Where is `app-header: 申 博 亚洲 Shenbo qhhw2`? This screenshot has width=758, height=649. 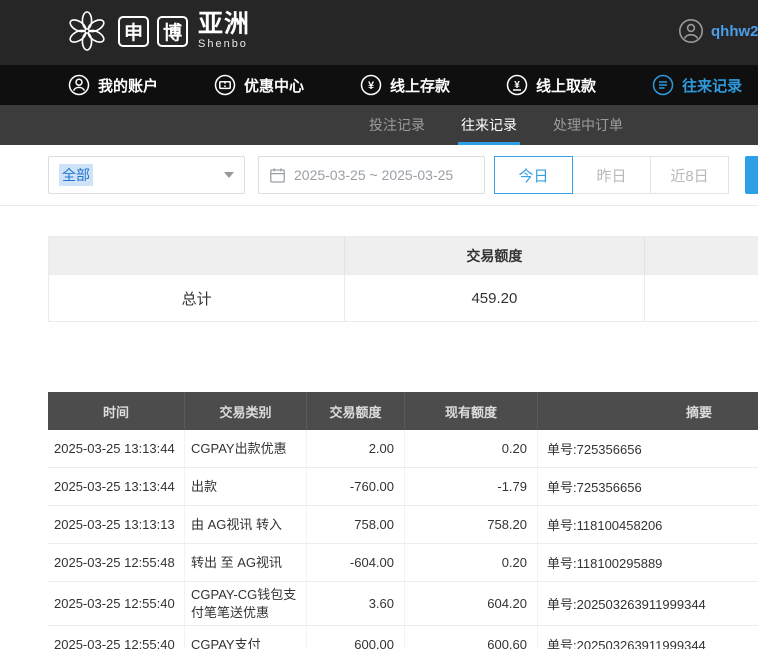
app-header: 申 博 亚洲 Shenbo qhhw2 is located at coordinates (379, 32).